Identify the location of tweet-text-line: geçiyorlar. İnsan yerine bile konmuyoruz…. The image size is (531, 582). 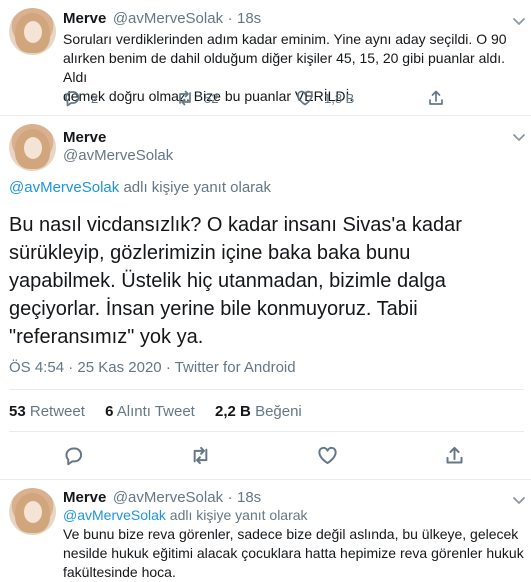
(213, 309).